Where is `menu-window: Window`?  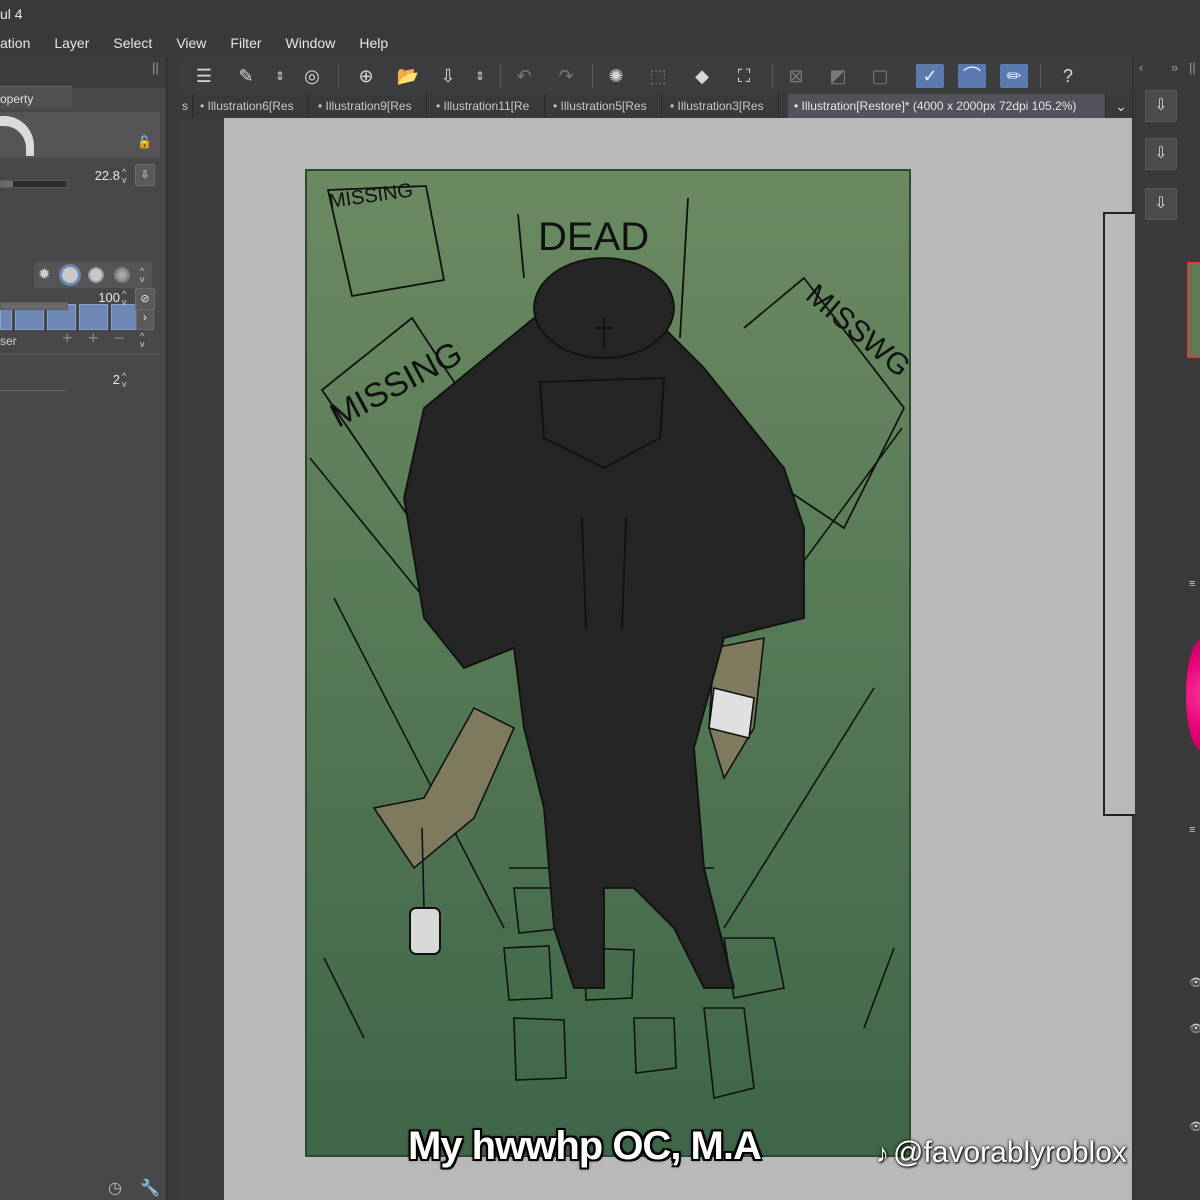
menu-window: Window is located at coordinates (311, 43).